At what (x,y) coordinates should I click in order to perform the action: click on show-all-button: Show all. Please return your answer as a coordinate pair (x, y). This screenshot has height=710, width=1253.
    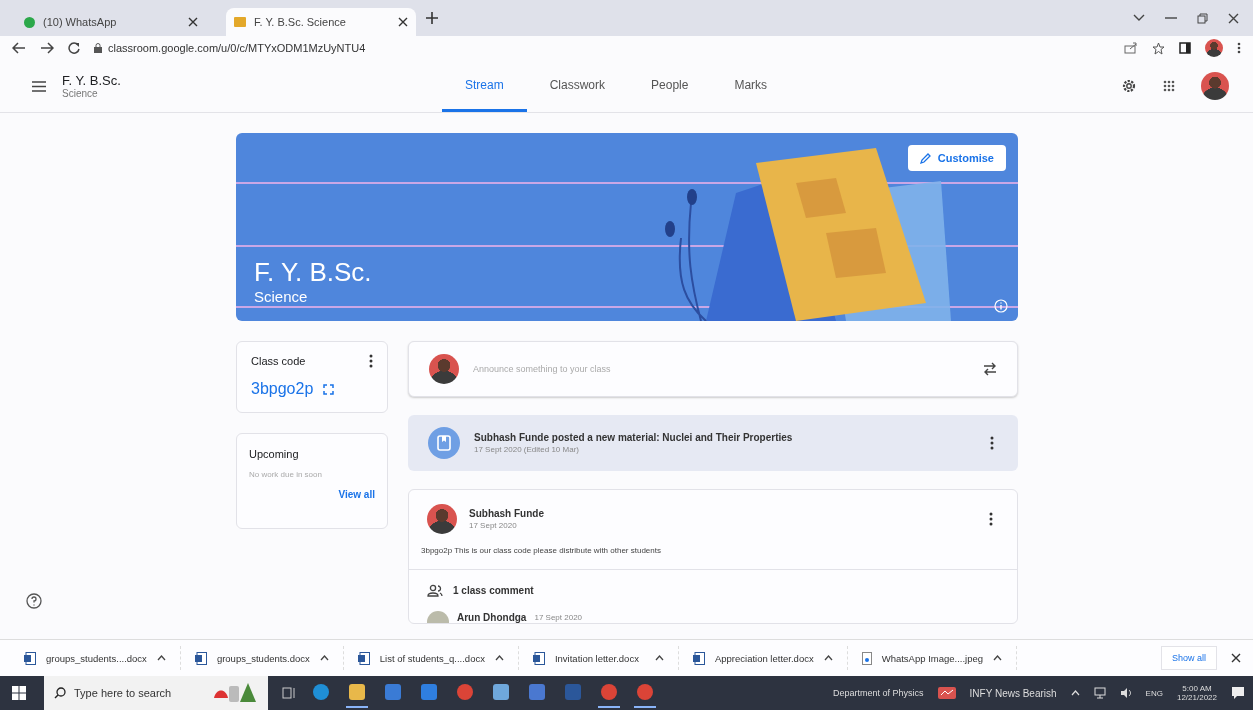
    Looking at the image, I should click on (1188, 658).